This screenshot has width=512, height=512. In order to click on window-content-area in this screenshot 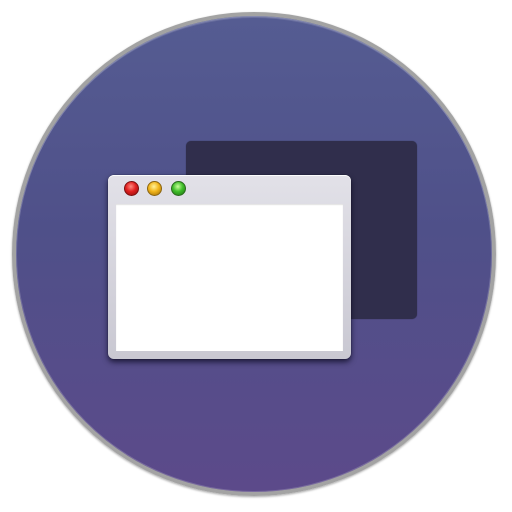, I will do `click(229, 277)`.